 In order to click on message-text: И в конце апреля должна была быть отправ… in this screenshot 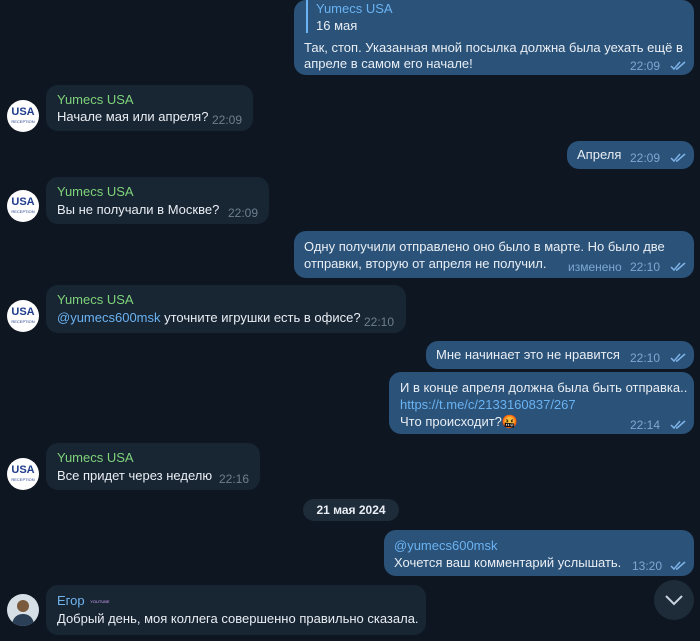, I will do `click(544, 387)`.